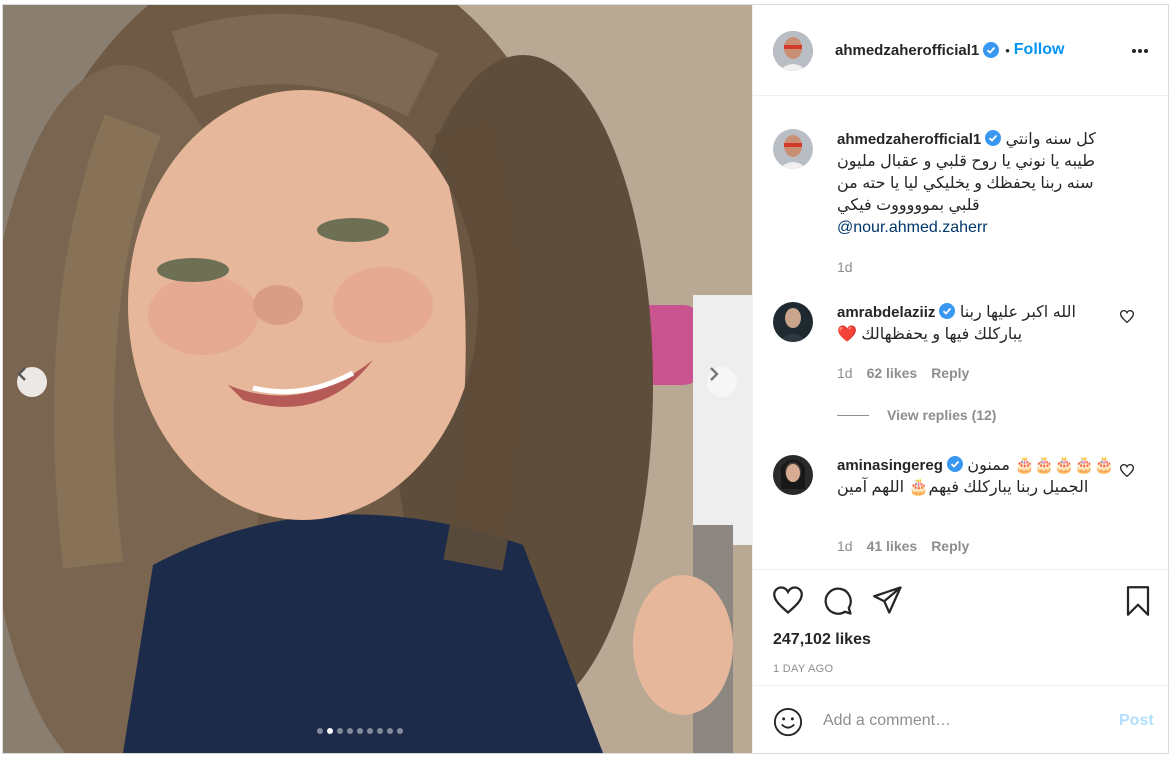  What do you see at coordinates (714, 374) in the screenshot?
I see `chevron-right-icon` at bounding box center [714, 374].